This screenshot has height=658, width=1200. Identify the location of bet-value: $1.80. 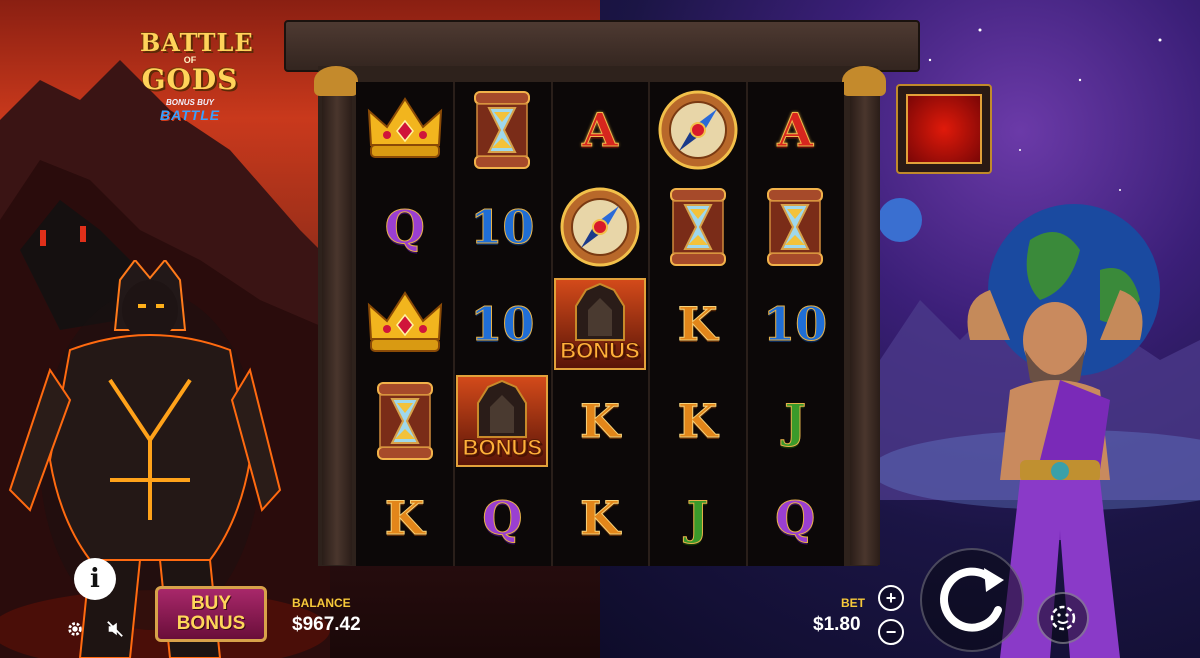
(837, 624).